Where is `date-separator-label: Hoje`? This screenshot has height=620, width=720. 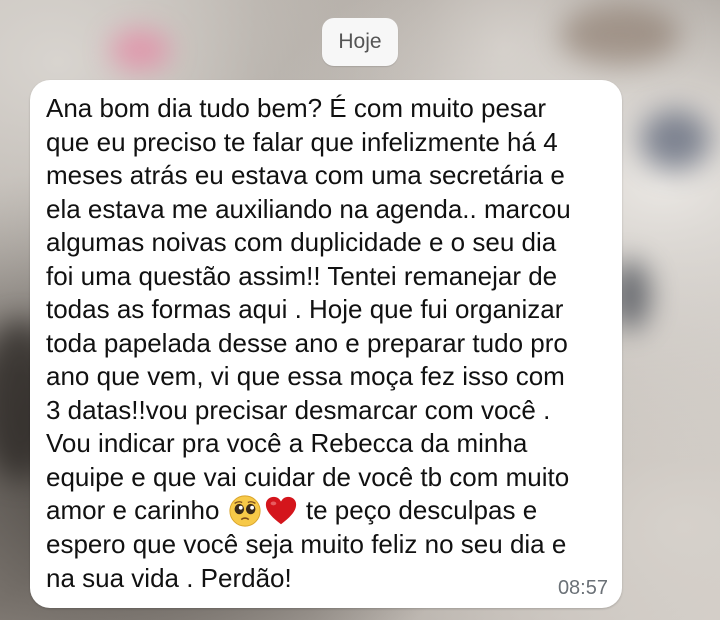 date-separator-label: Hoje is located at coordinates (360, 41).